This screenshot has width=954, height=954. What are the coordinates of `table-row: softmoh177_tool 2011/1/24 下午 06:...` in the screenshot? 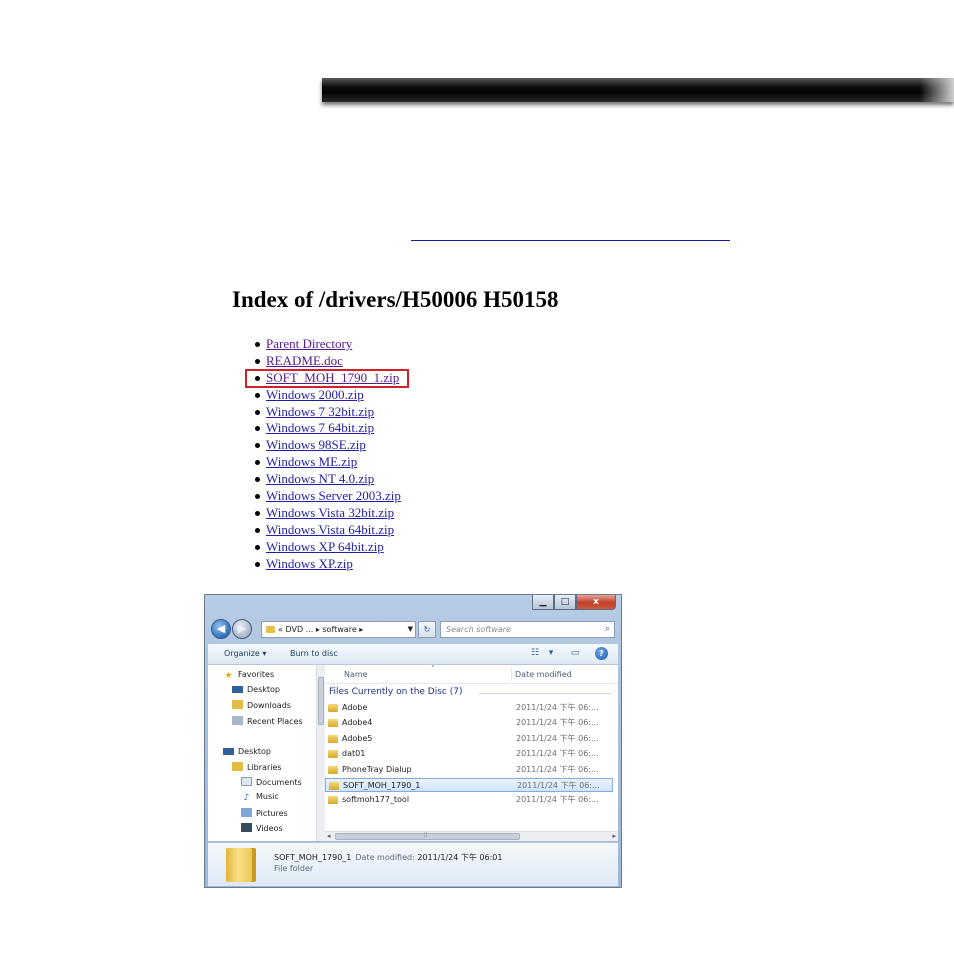 It's located at (469, 800).